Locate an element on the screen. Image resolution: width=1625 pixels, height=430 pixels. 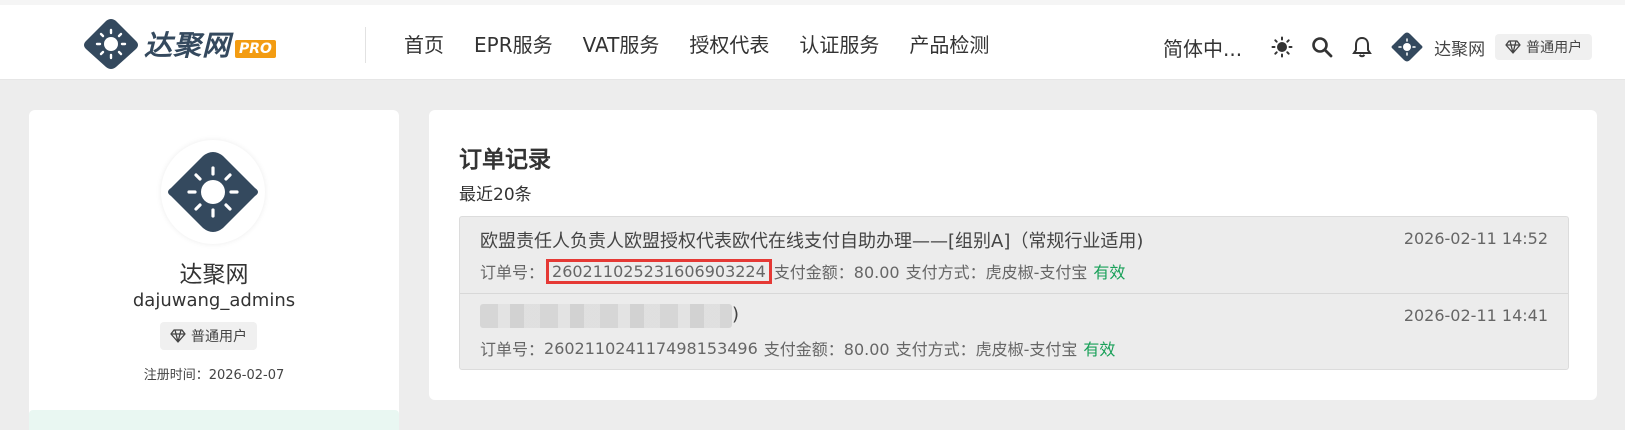
header-actions: 简体中... 达聚网 普通用户 is located at coordinates (1378, 47).